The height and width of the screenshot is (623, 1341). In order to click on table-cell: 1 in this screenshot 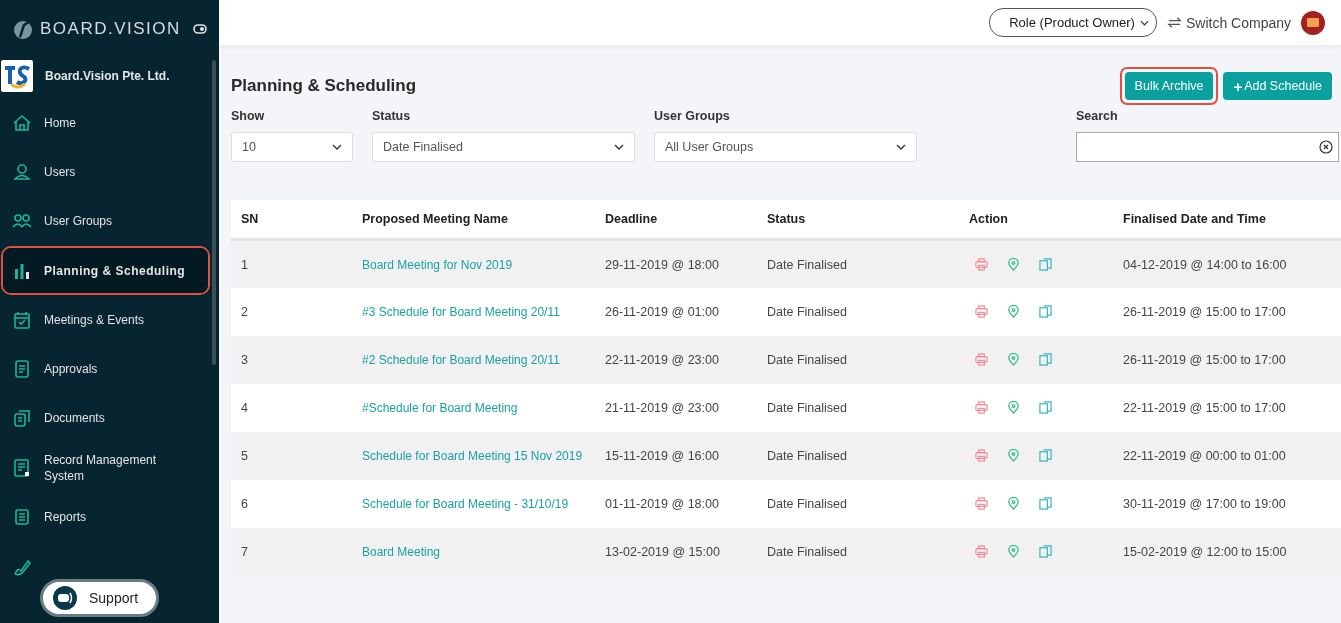, I will do `click(291, 263)`.